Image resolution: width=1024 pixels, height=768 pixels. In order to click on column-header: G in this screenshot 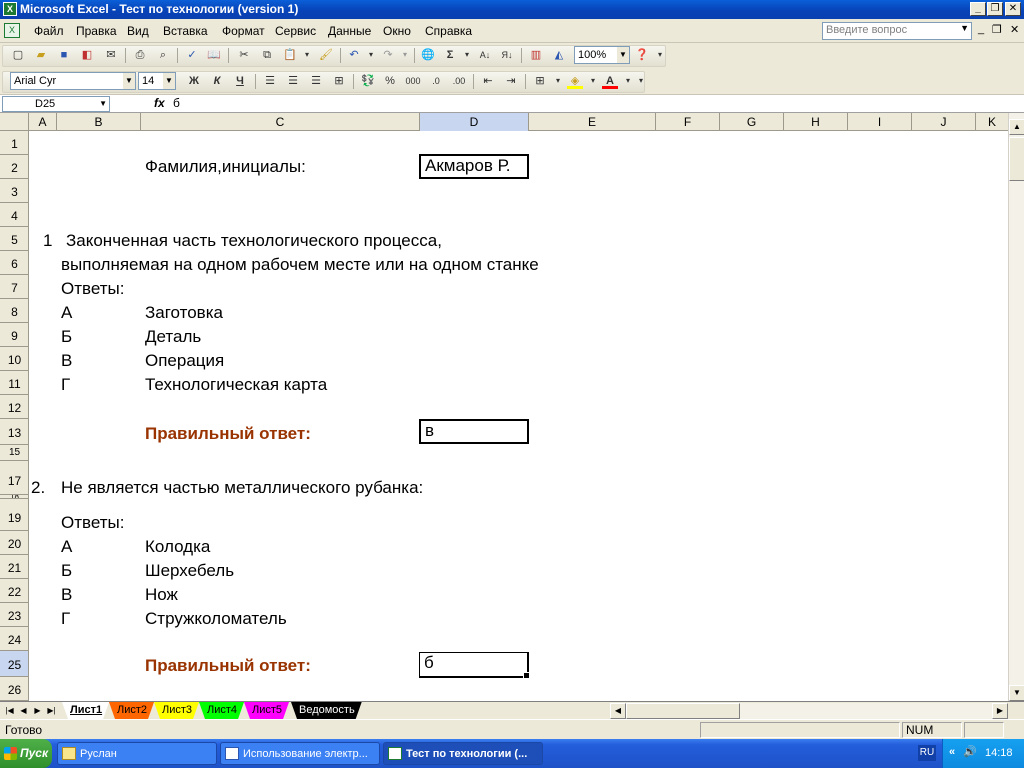, I will do `click(752, 122)`.